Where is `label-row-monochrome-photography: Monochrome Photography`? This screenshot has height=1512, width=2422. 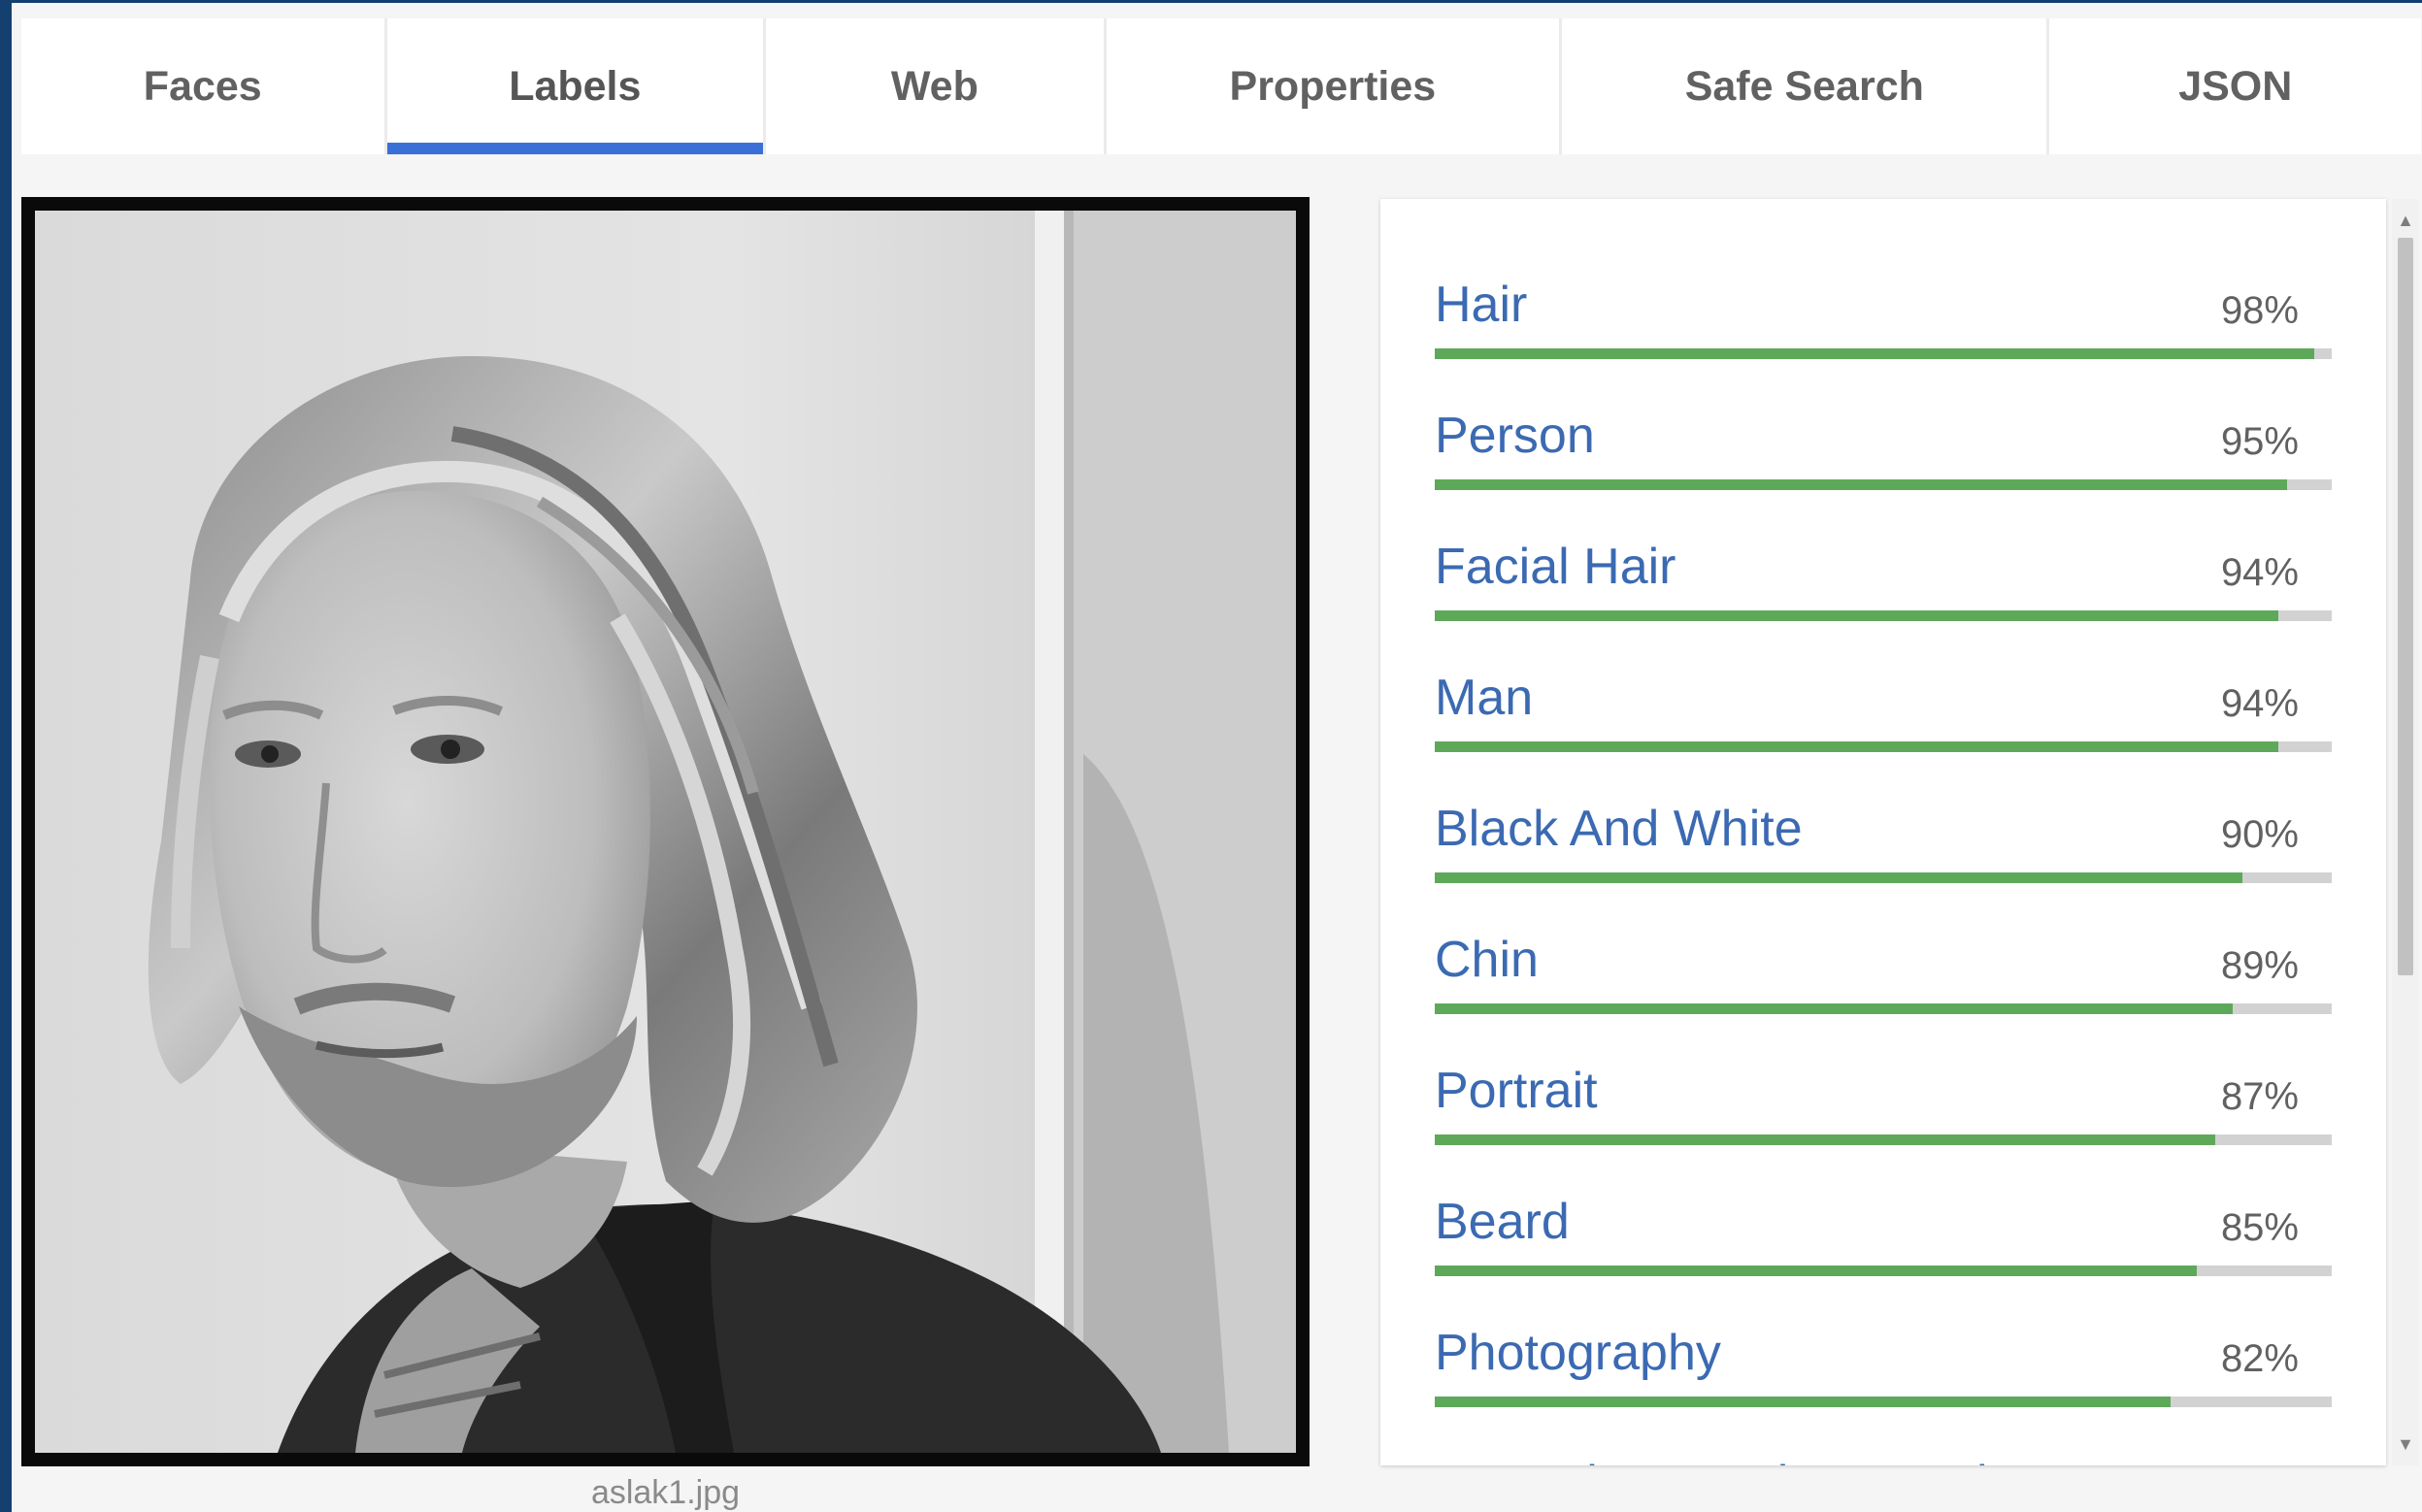
label-row-monochrome-photography: Monochrome Photography is located at coordinates (1883, 1459).